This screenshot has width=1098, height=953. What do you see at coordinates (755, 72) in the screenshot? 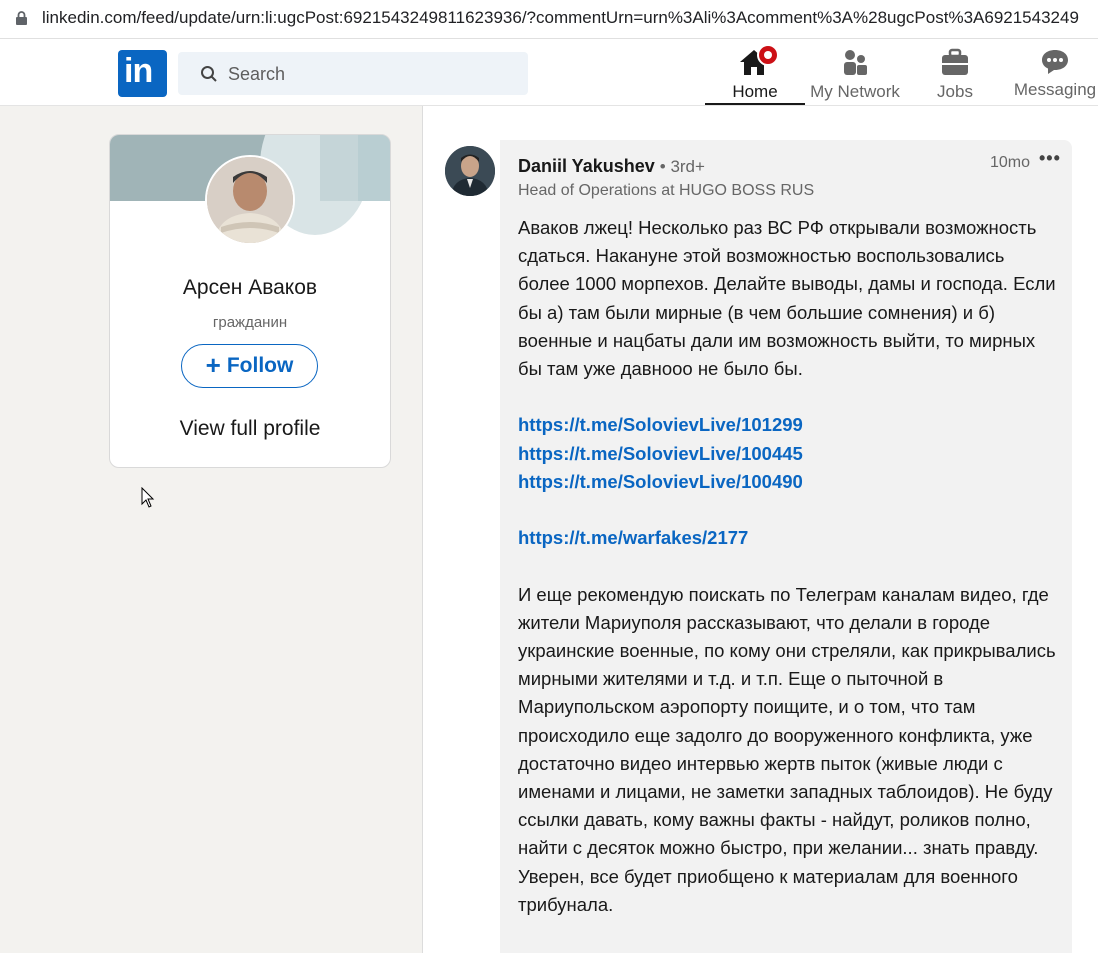
I see `nav-home: Home` at bounding box center [755, 72].